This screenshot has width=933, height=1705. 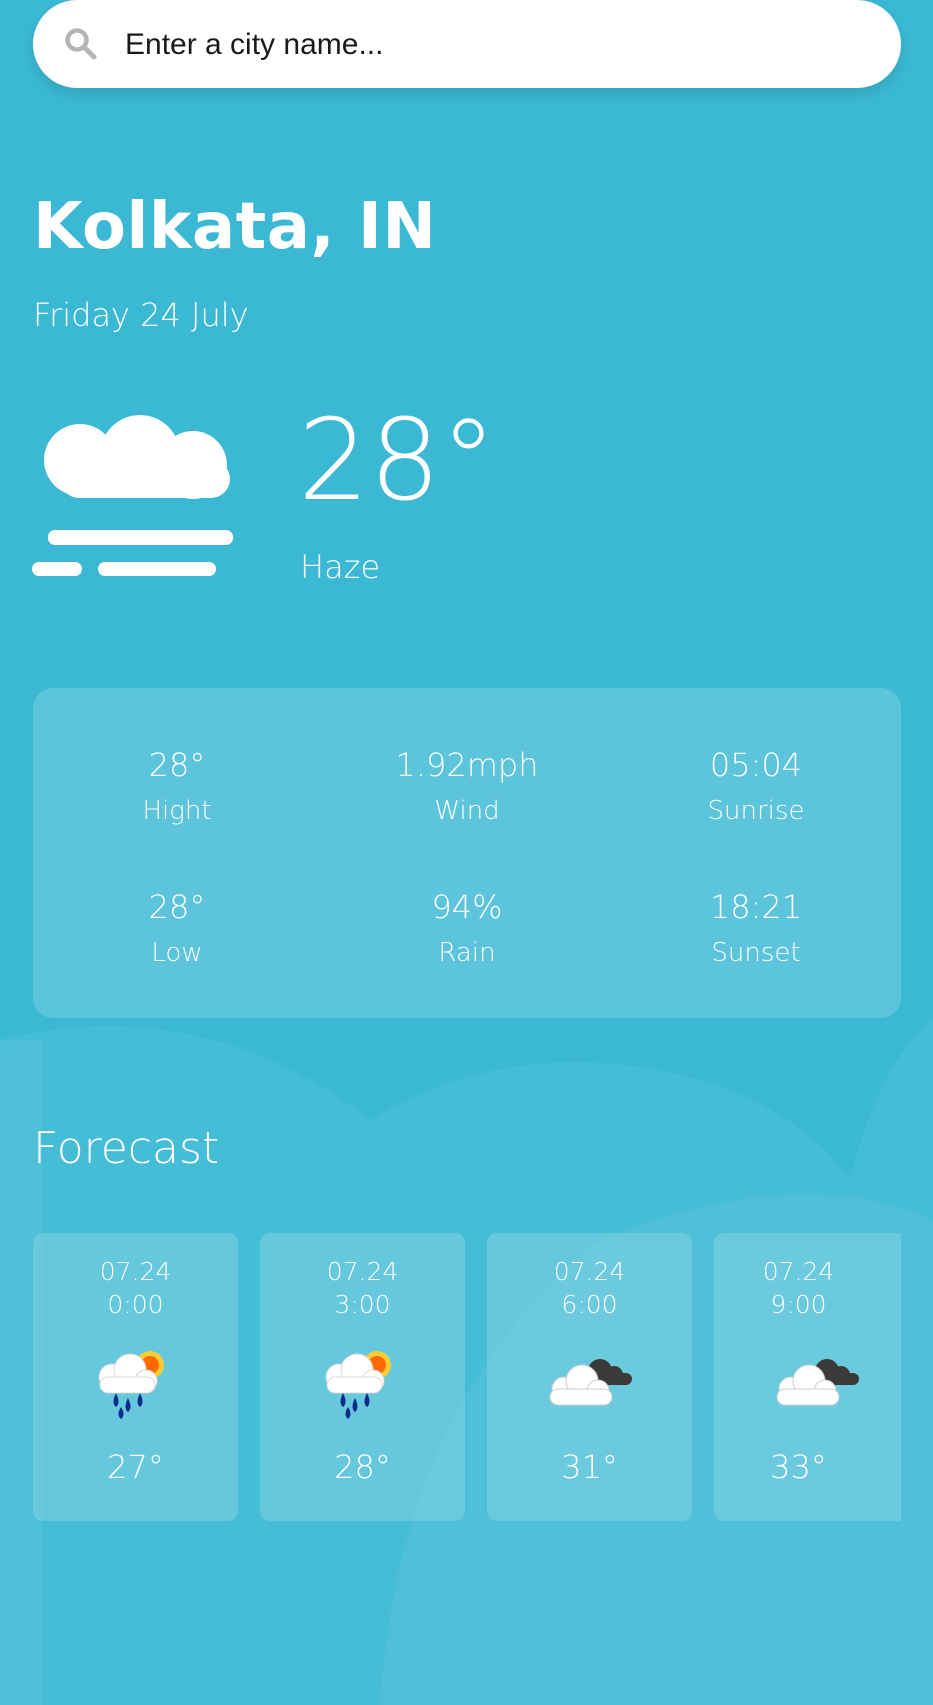 I want to click on forecast-temperature: 31°, so click(x=589, y=1467).